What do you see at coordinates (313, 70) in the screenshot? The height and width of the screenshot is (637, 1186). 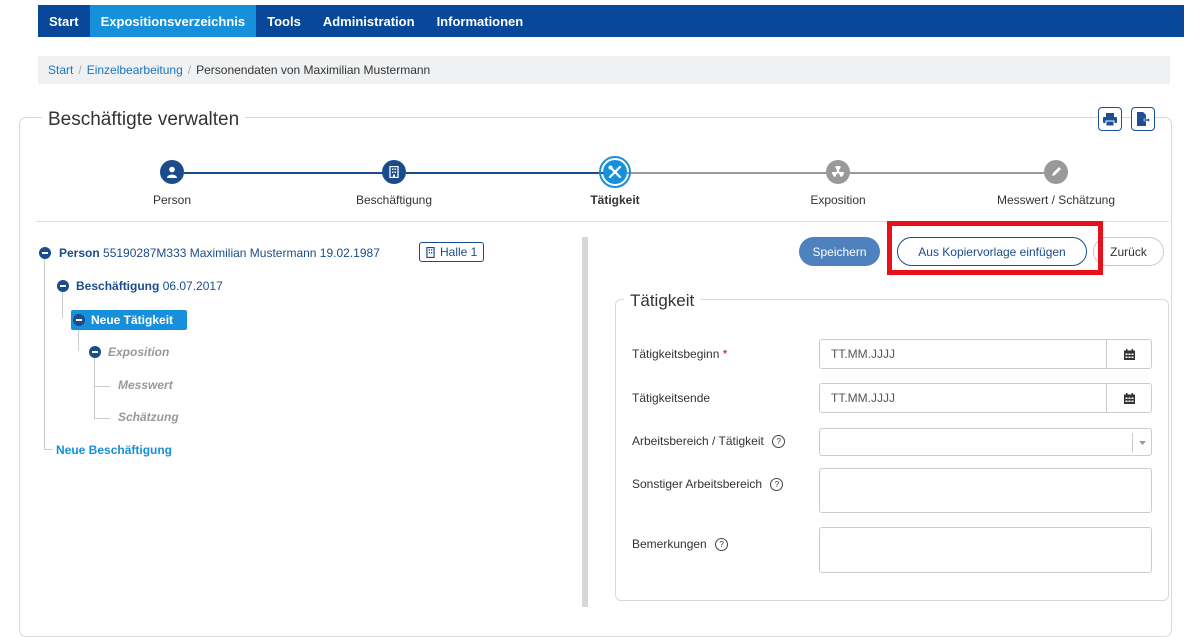 I see `breadcrumb-current: Personendaten von Maximilian Mustermann` at bounding box center [313, 70].